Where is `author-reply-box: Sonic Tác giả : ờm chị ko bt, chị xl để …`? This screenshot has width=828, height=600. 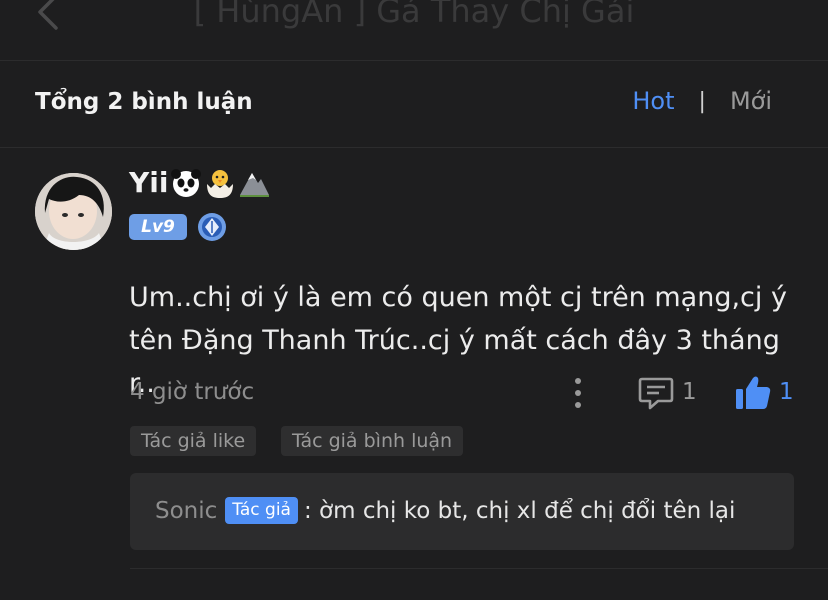
author-reply-box: Sonic Tác giả : ờm chị ko bt, chị xl để … is located at coordinates (462, 511).